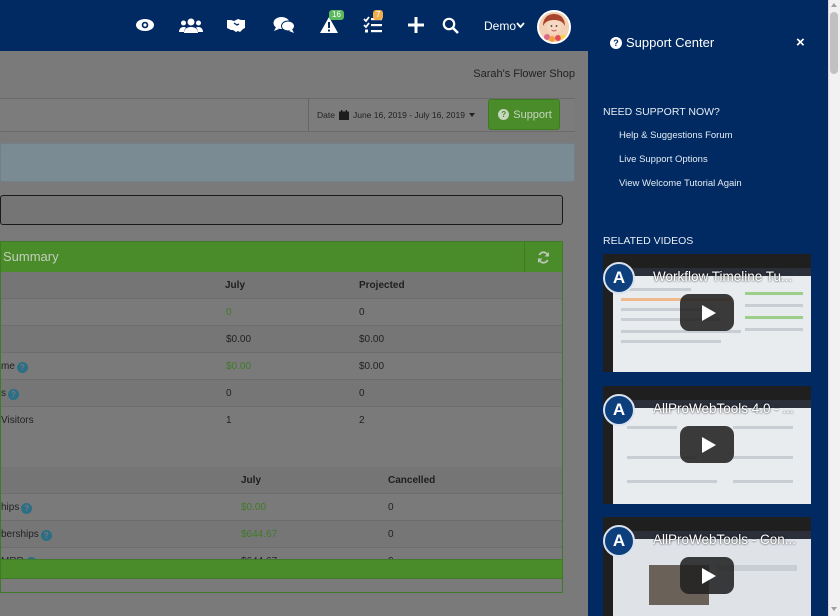  Describe the element at coordinates (378, 15) in the screenshot. I see `tasks-badge: 7` at that location.